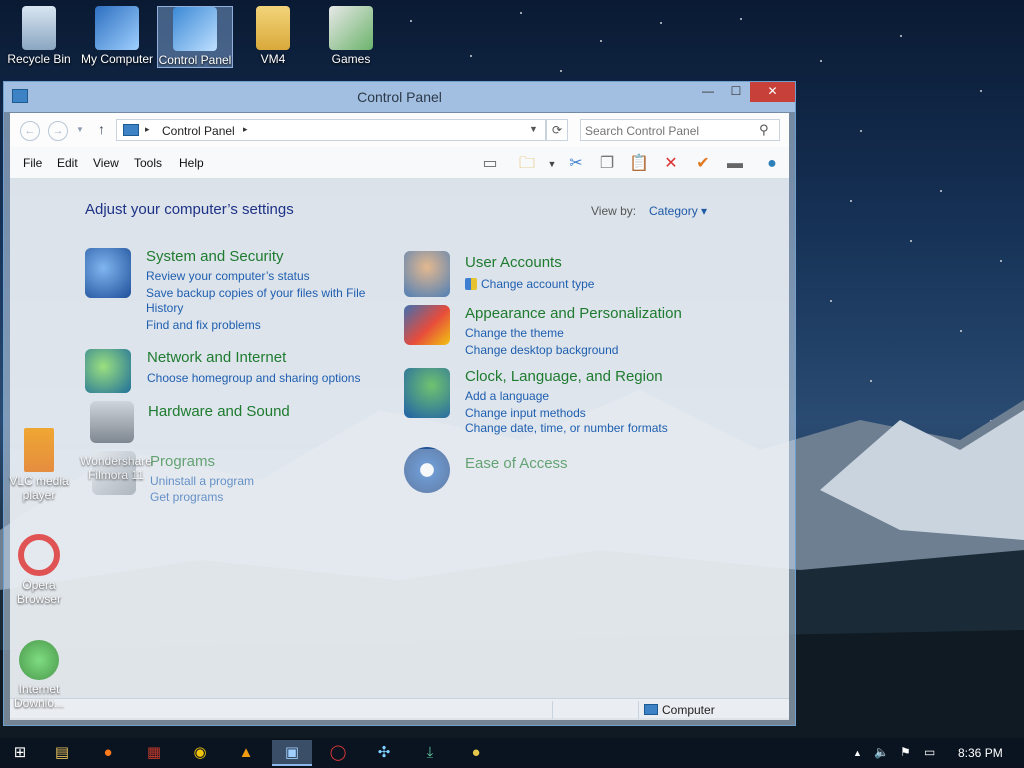 The height and width of the screenshot is (768, 1024). I want to click on link-backup-files-cont: History, so click(164, 308).